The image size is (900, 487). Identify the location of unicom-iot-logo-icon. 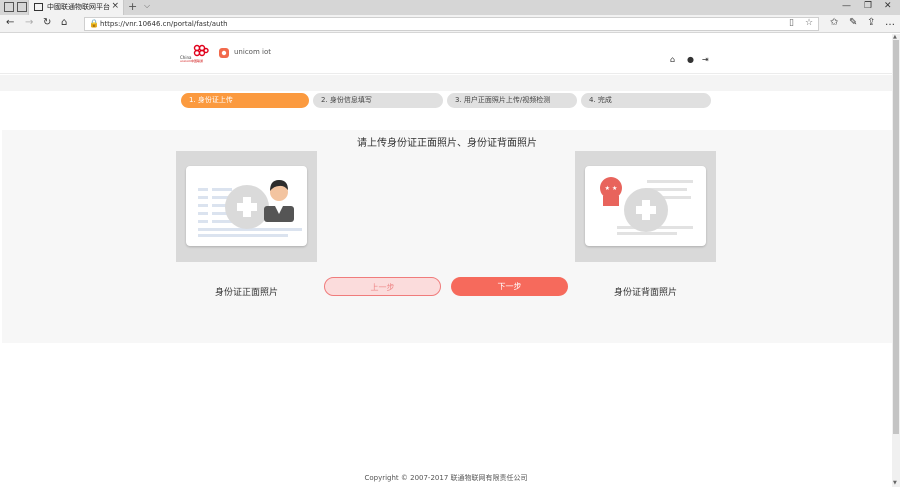
(224, 53).